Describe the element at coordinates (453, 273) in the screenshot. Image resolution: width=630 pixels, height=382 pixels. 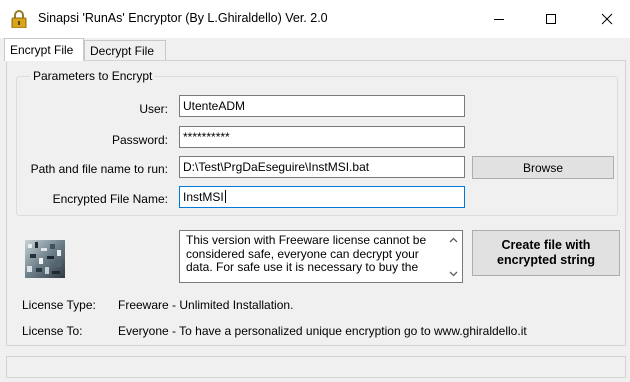
I see `scroll-down-arrow-icon` at that location.